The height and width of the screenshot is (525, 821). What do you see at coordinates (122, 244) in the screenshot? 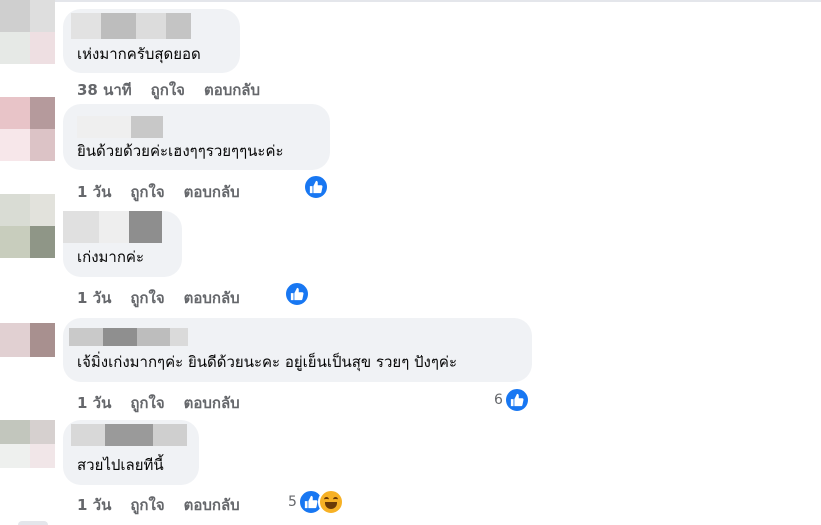
I see `comment-bubble: เก่งมากค่ะ` at bounding box center [122, 244].